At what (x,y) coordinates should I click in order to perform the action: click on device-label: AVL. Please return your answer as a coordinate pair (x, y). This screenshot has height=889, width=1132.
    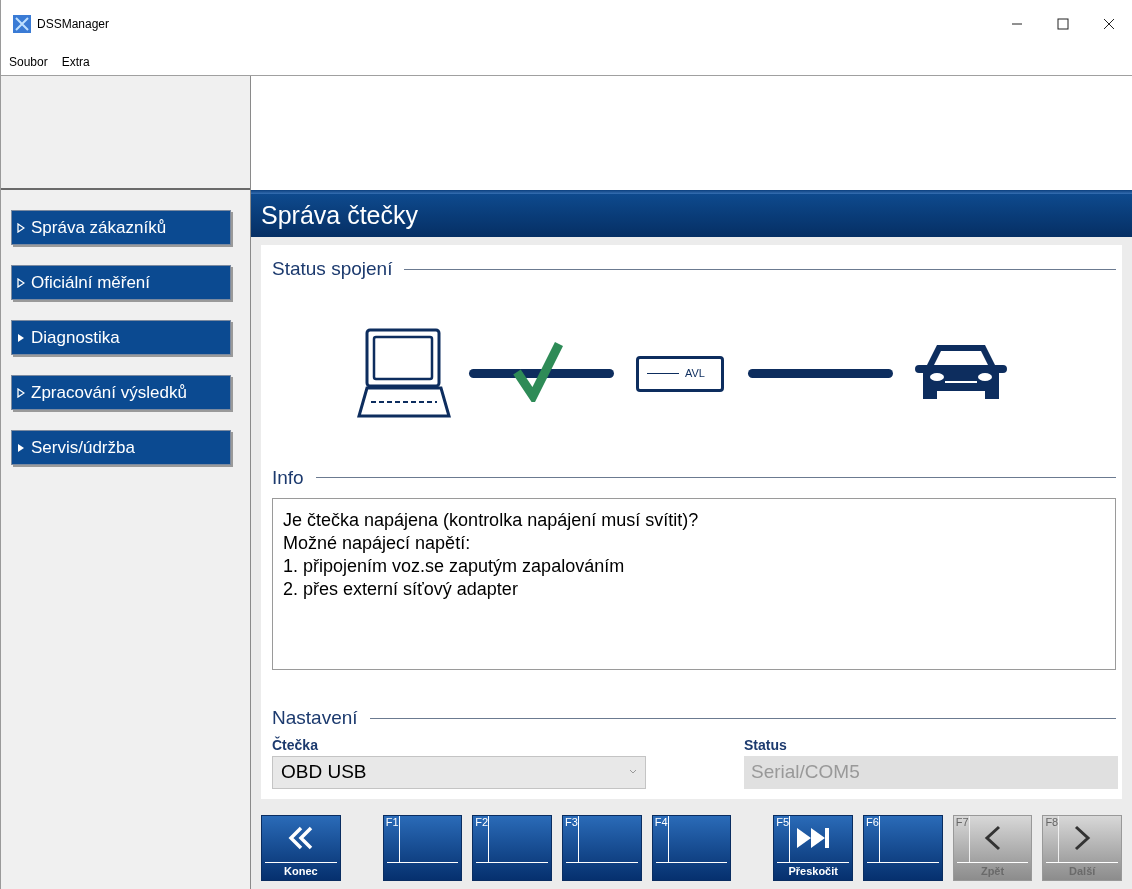
    Looking at the image, I should click on (695, 374).